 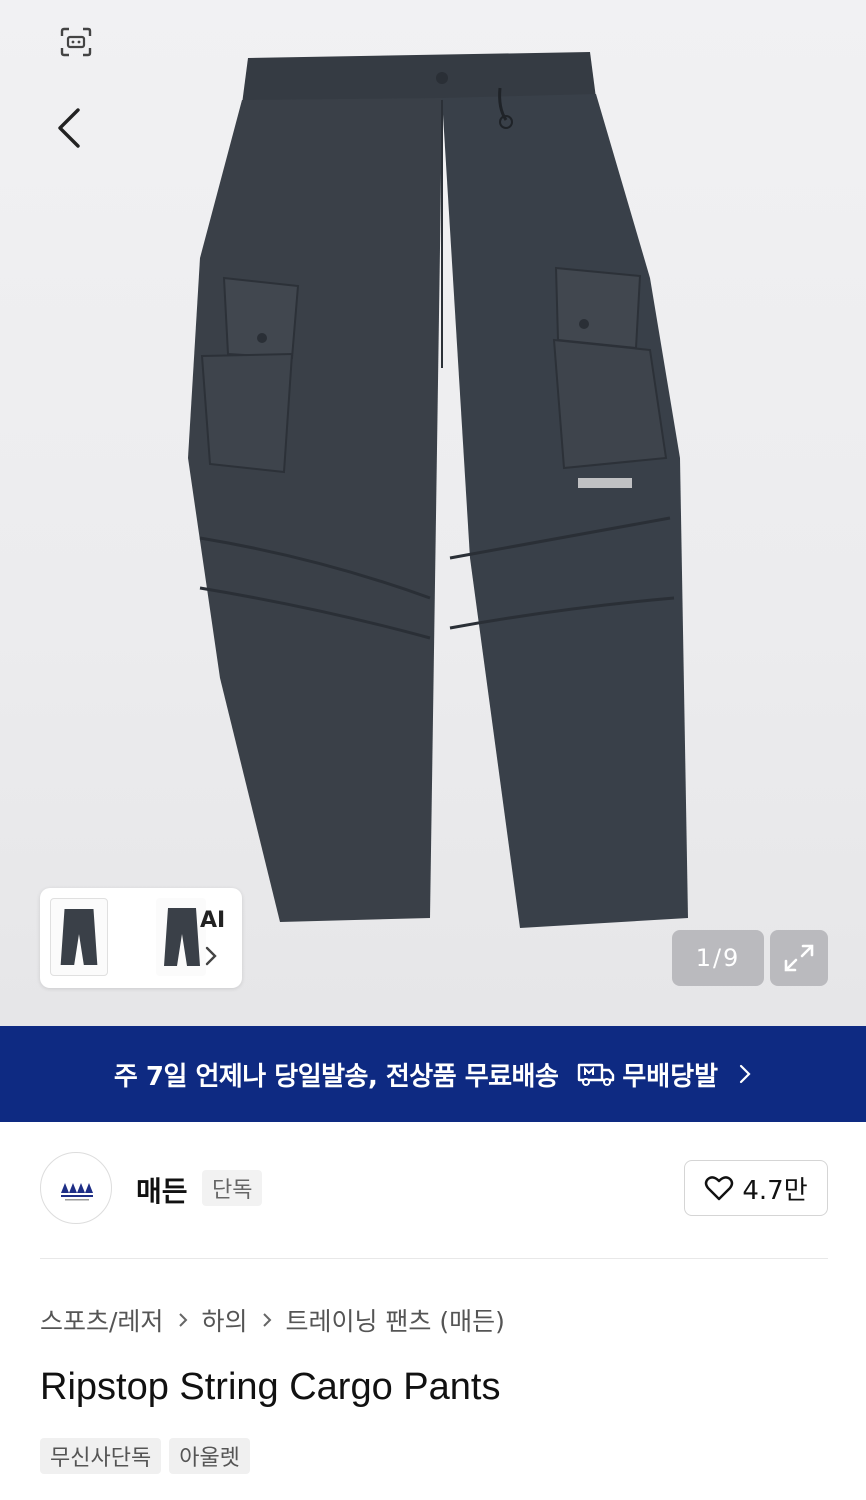 What do you see at coordinates (270, 1387) in the screenshot?
I see `product-title: Ripstop String Cargo Pants` at bounding box center [270, 1387].